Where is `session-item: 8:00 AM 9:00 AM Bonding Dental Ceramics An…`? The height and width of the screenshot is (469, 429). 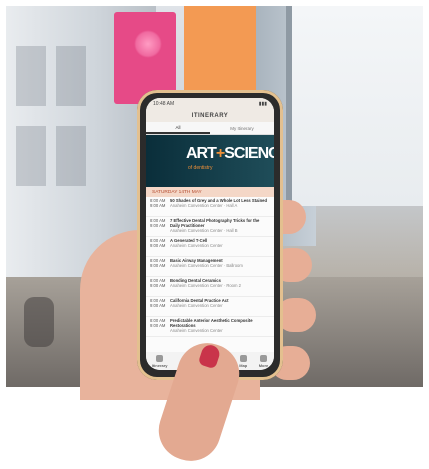 session-item: 8:00 AM 9:00 AM Bonding Dental Ceramics An… is located at coordinates (210, 287).